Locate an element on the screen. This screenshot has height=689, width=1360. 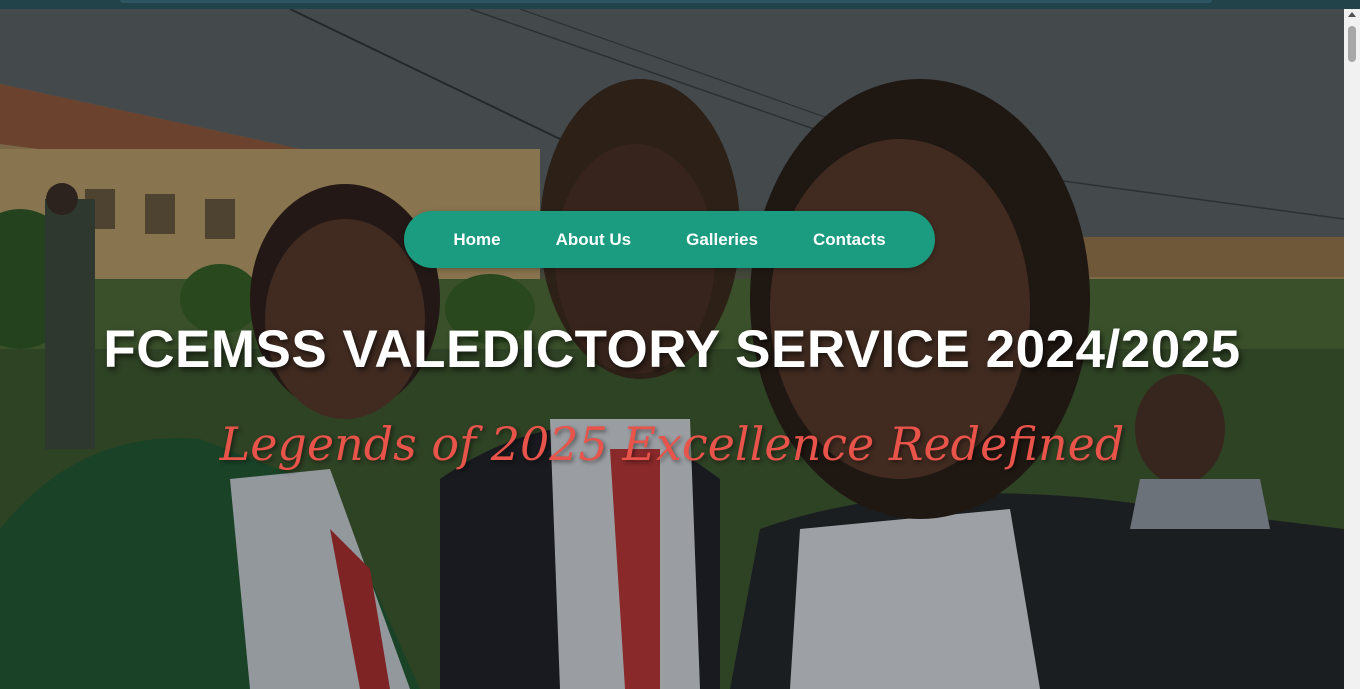
hero-title: FCEMSS VALEDICTORY SERVICE 2024/2025 is located at coordinates (672, 349).